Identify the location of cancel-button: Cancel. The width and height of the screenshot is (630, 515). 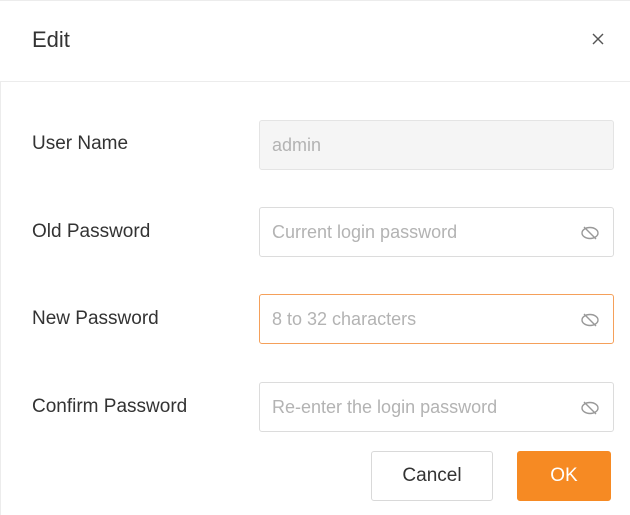
(432, 476).